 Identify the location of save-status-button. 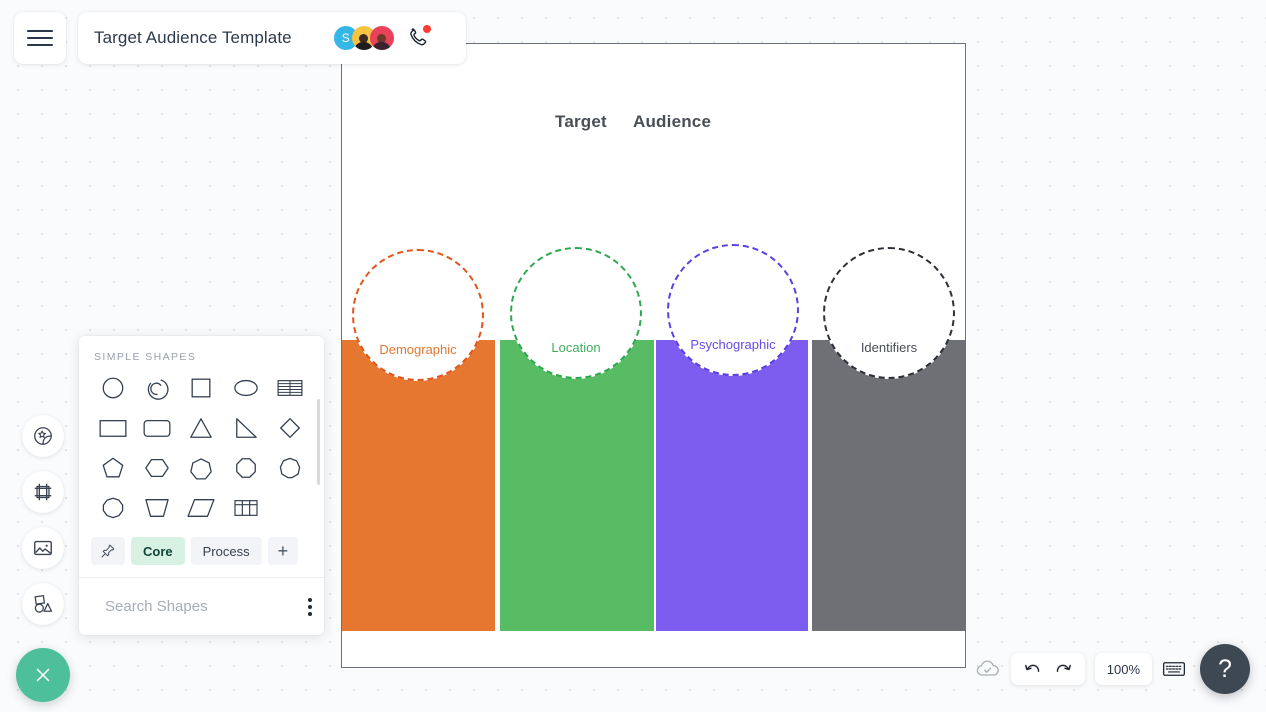
(988, 669).